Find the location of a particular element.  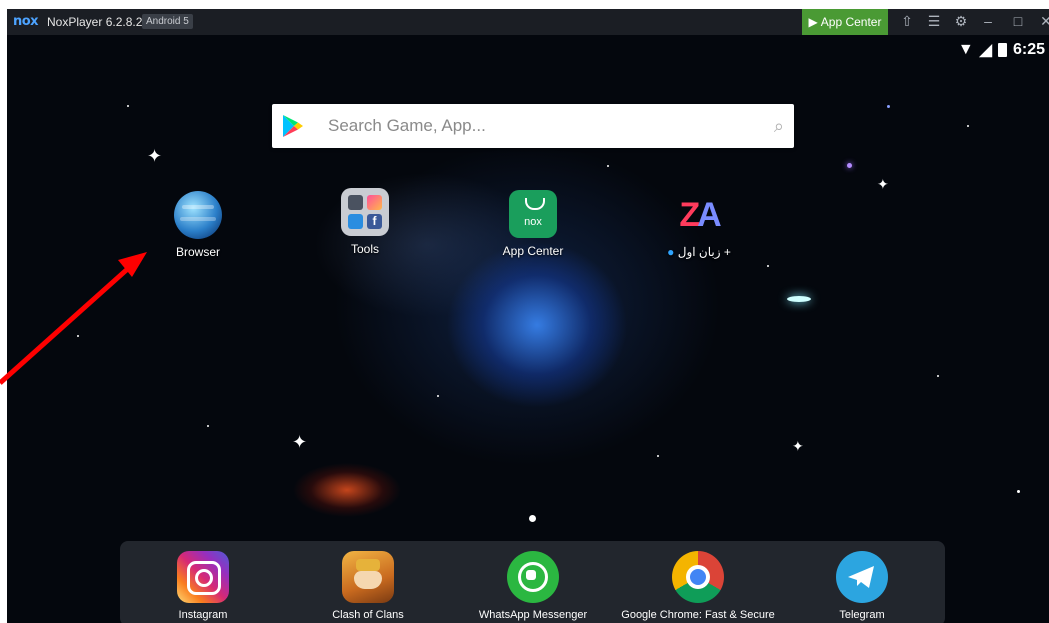

dock-app-whatsapp: WhatsApp Messenger is located at coordinates (533, 586).